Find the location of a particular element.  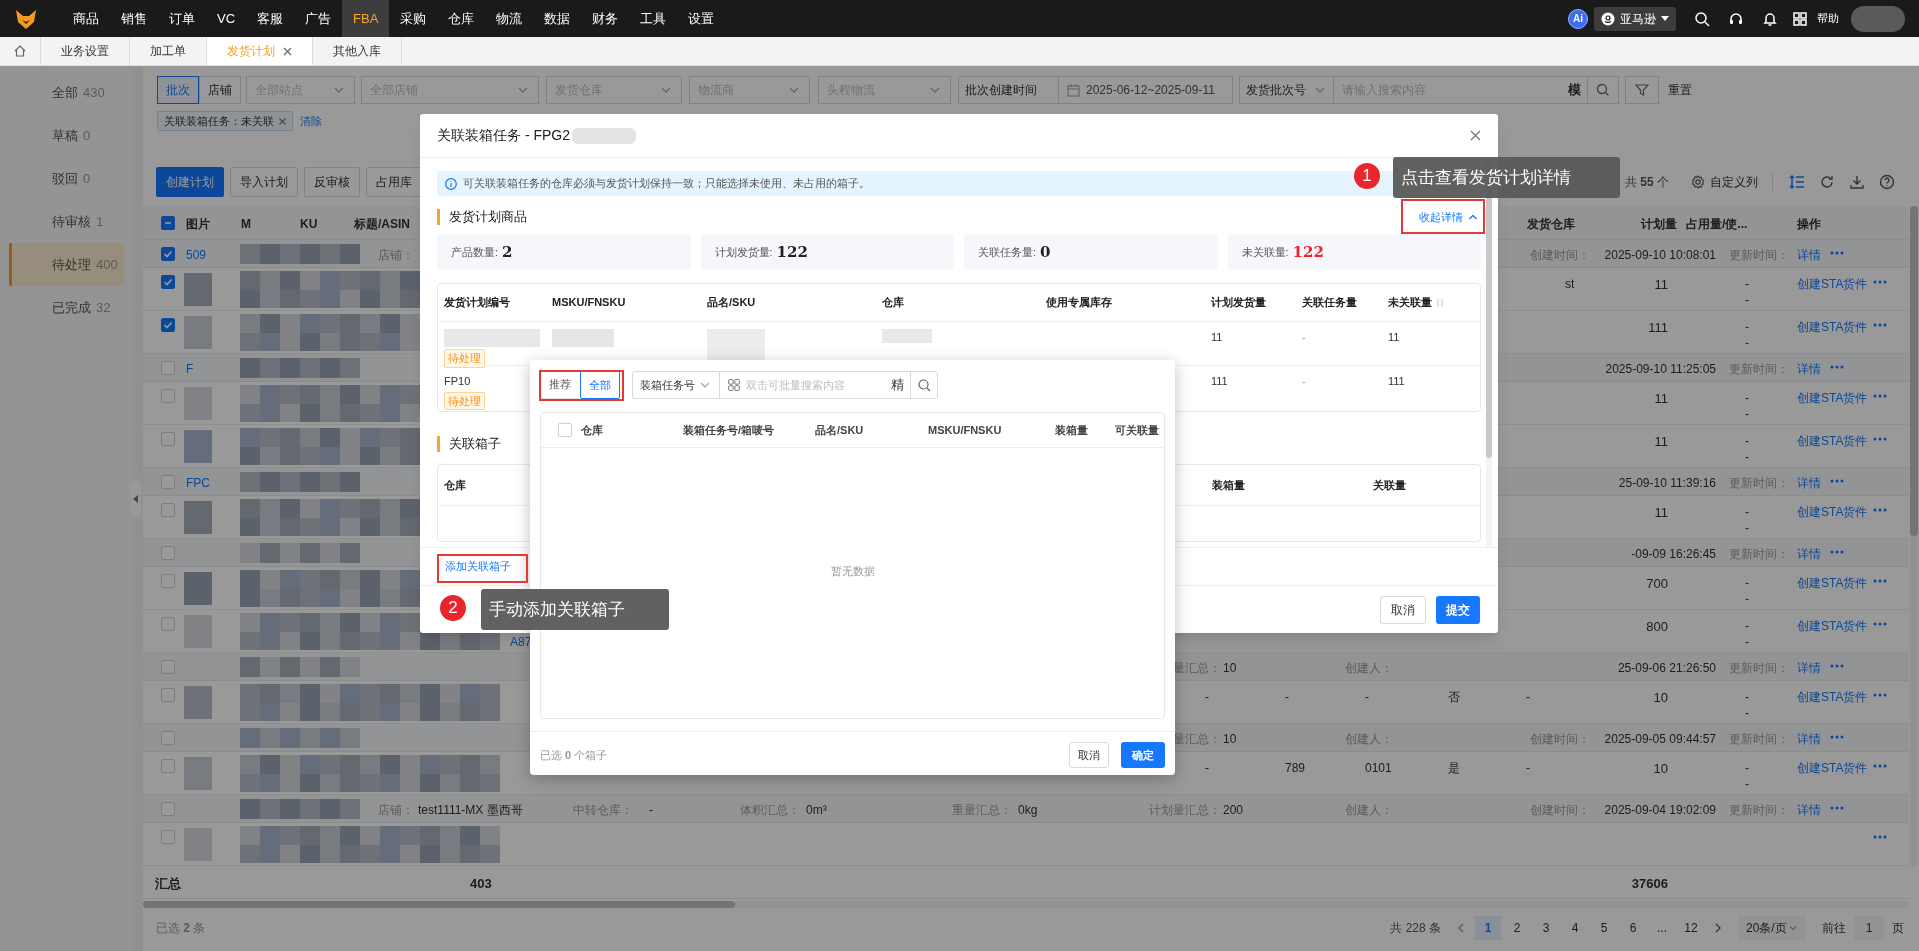

filter-tag: 关联装箱任务：未关联 is located at coordinates (225, 121).